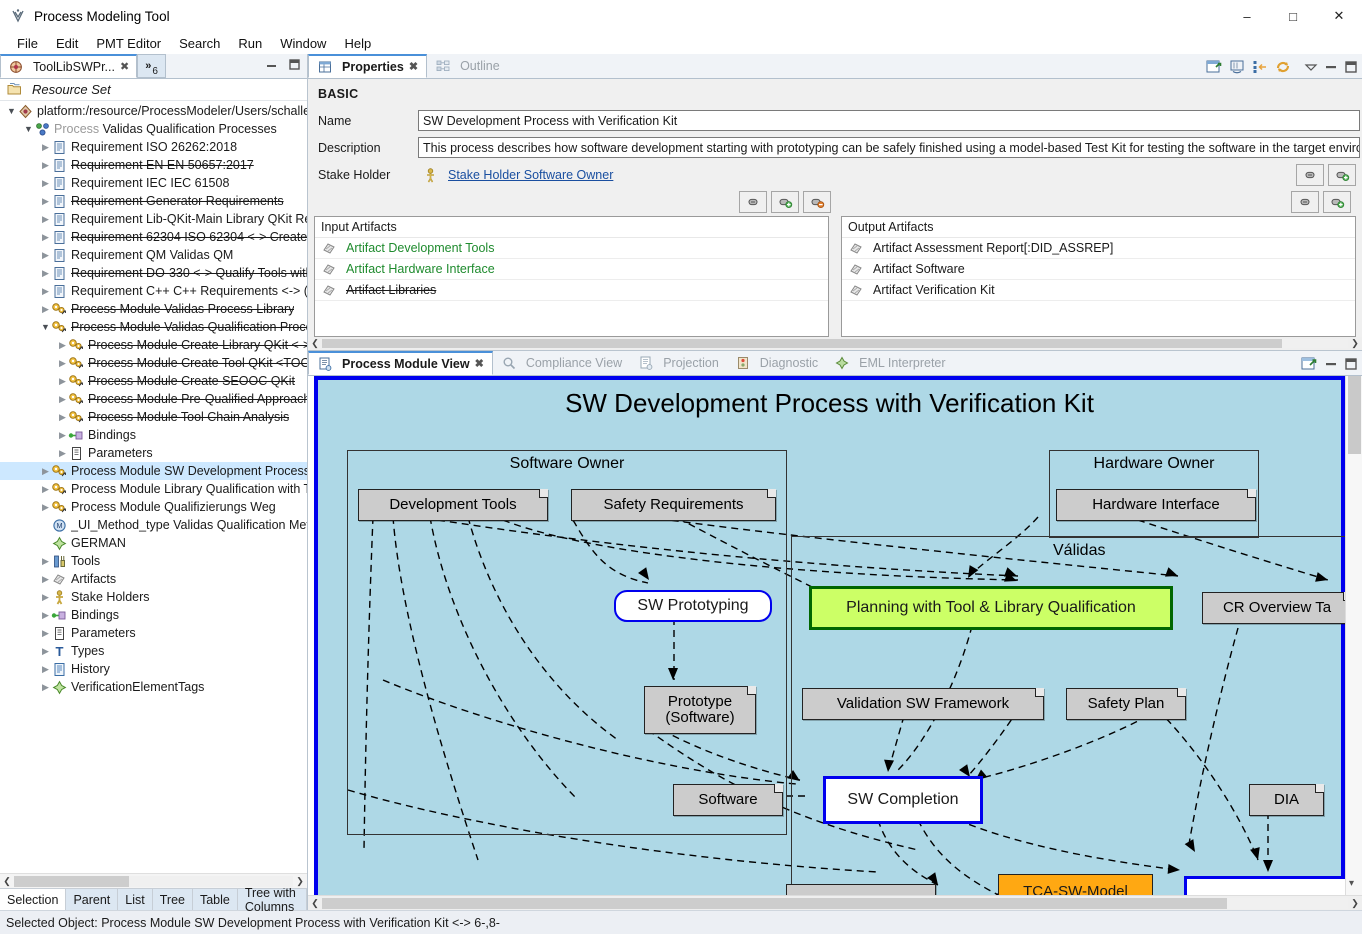  Describe the element at coordinates (199, 43) in the screenshot. I see `menu-search: Search` at that location.